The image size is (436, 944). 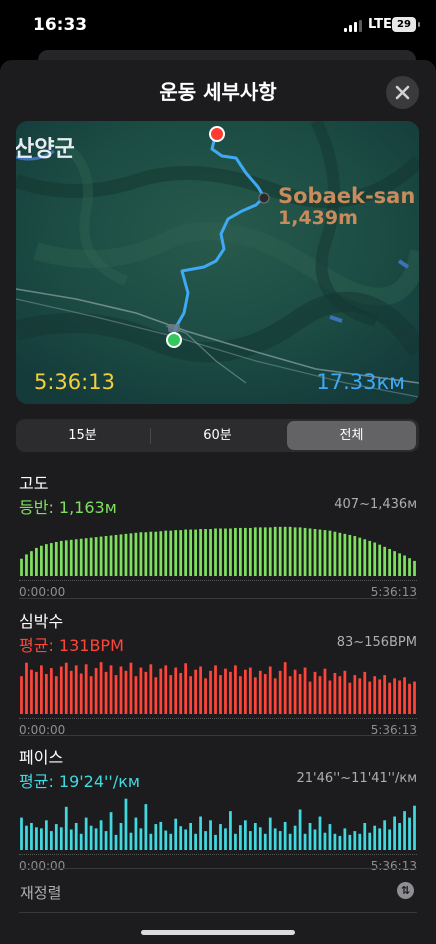 What do you see at coordinates (174, 340) in the screenshot?
I see `route-start-marker` at bounding box center [174, 340].